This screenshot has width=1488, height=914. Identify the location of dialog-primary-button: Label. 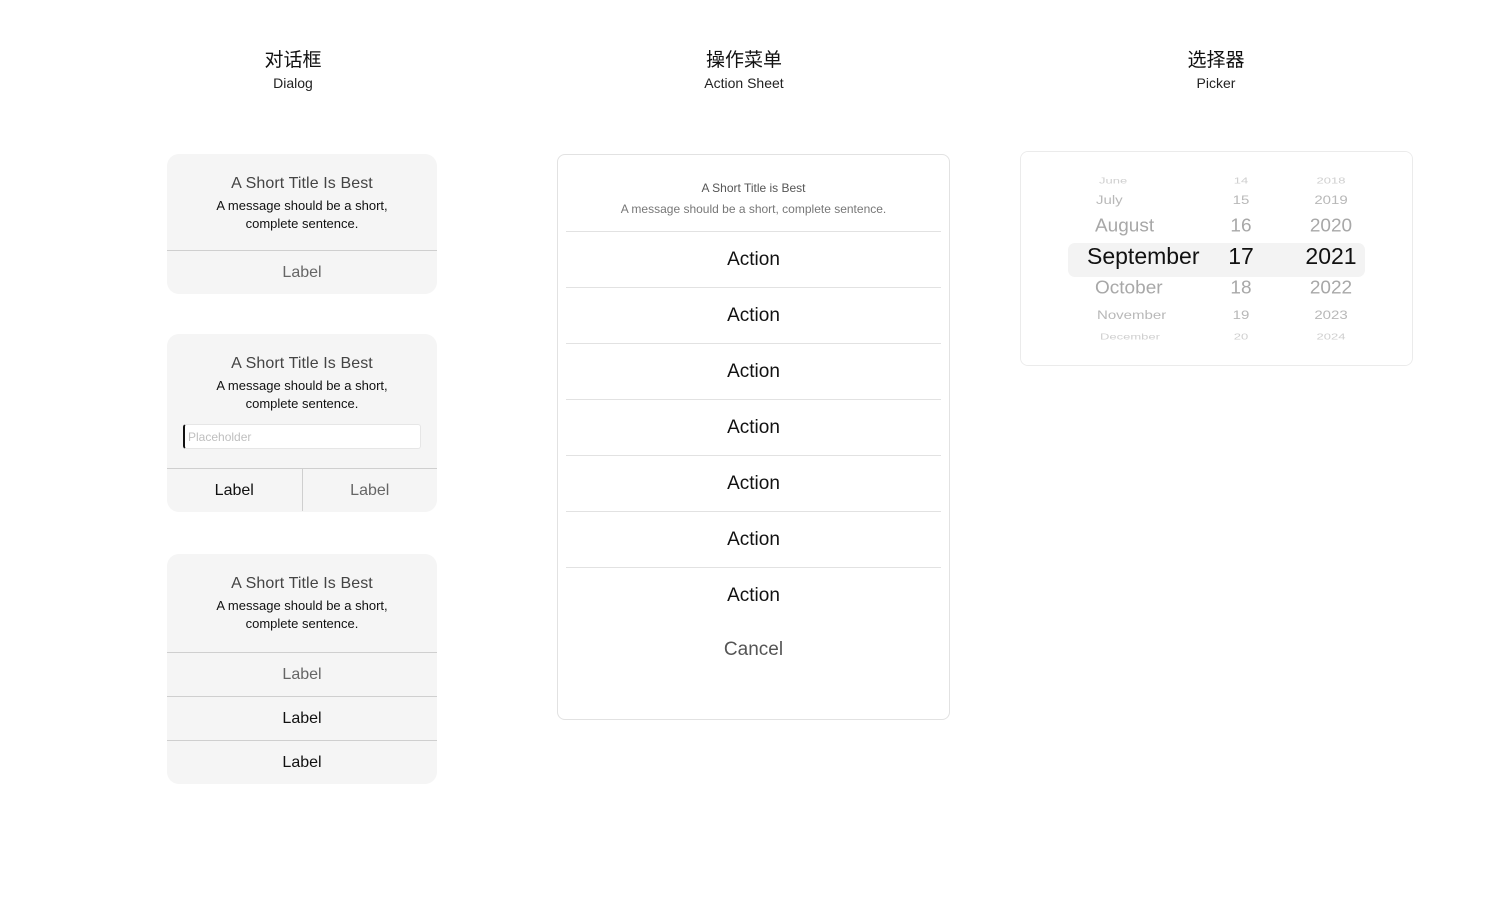
(234, 490).